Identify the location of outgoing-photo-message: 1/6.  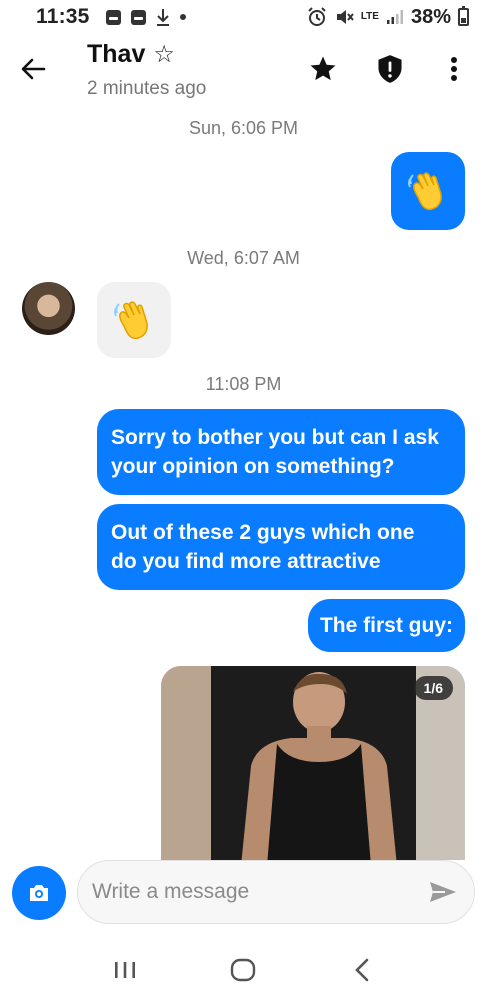
(313, 763).